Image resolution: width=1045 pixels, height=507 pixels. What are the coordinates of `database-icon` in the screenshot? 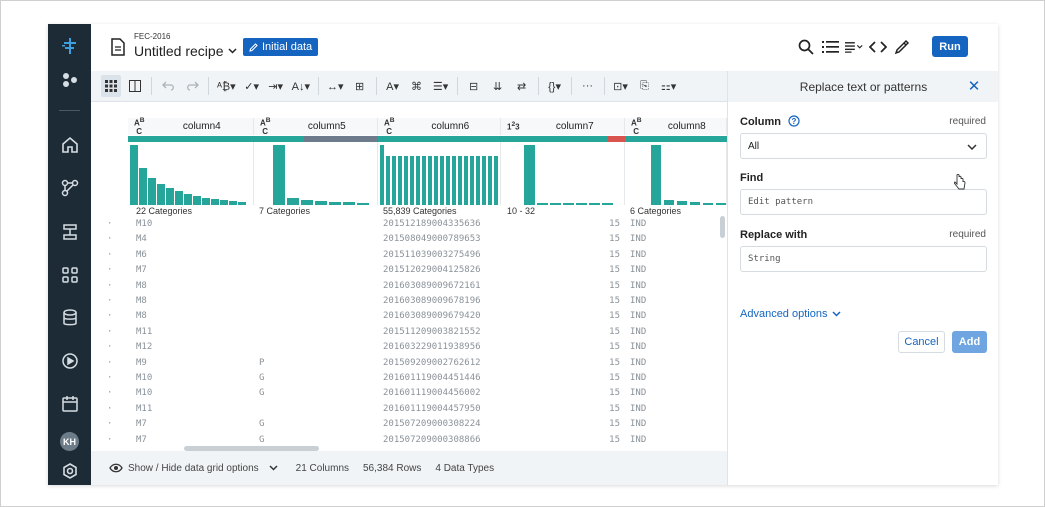 It's located at (69, 317).